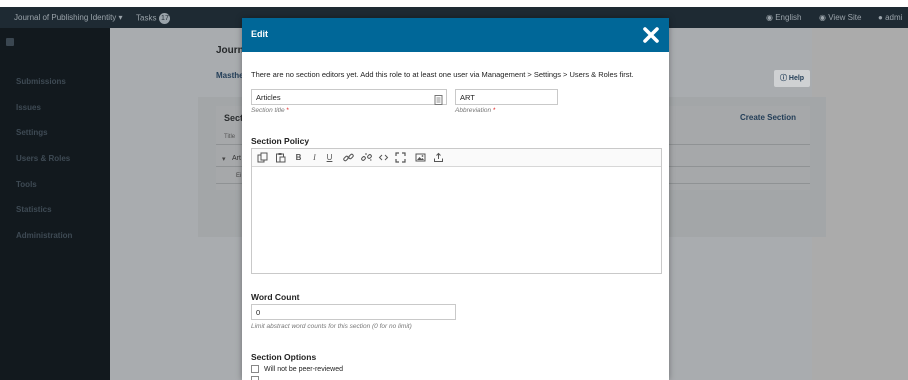 The width and height of the screenshot is (908, 380). Describe the element at coordinates (41, 81) in the screenshot. I see `sidebar-item-submissions: Submissions` at that location.